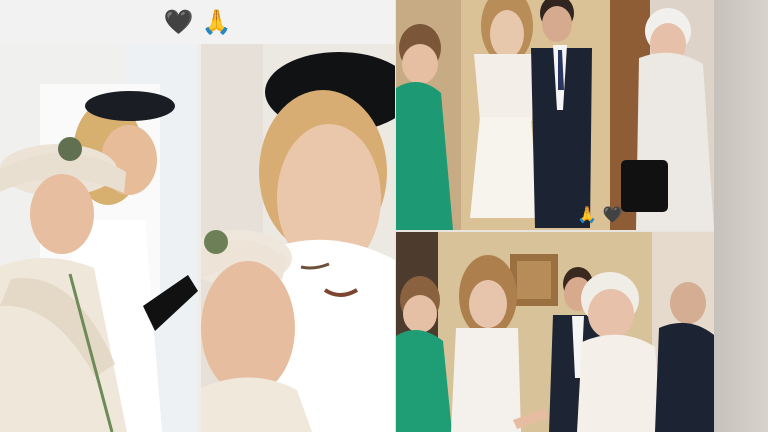 The image size is (768, 432). Describe the element at coordinates (600, 215) in the screenshot. I see `inline-emoji-overlay: 🙏 🖤` at that location.